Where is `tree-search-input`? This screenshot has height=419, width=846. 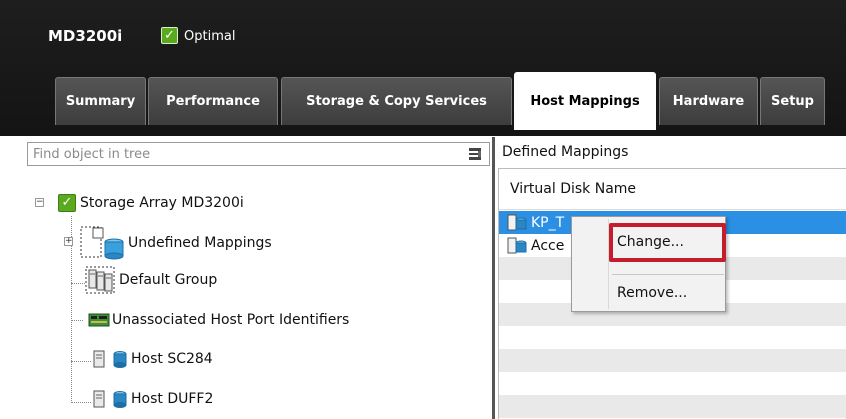
tree-search-input is located at coordinates (238, 154).